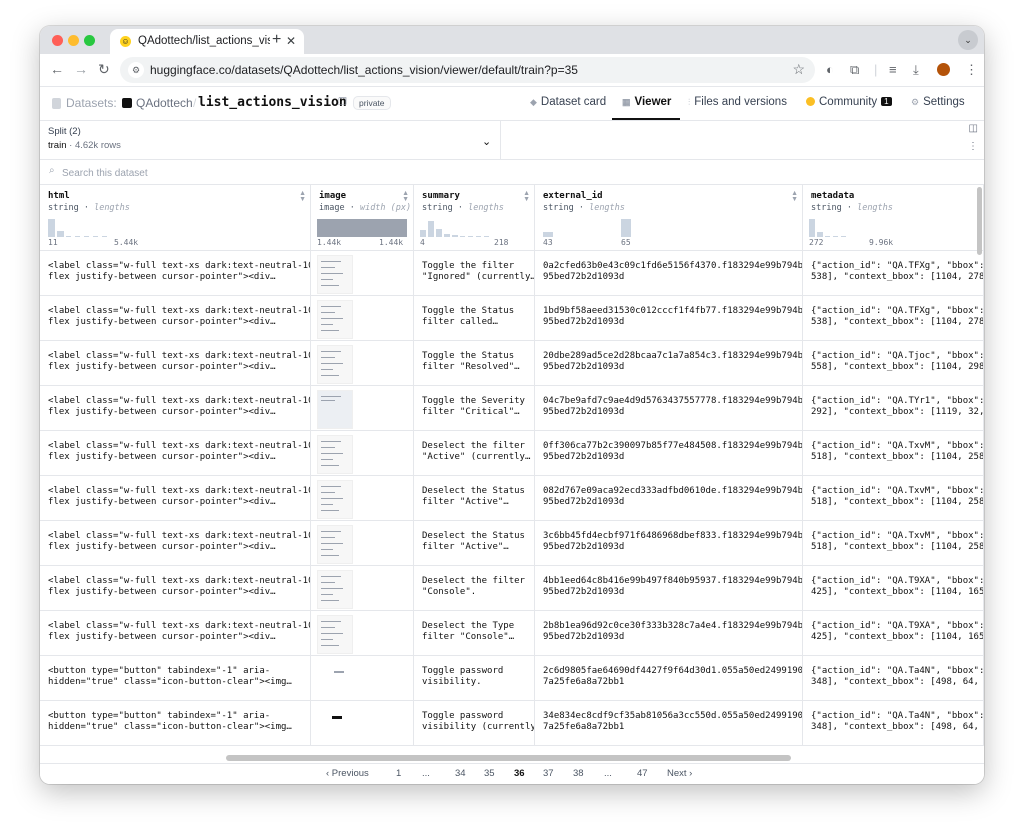  Describe the element at coordinates (347, 773) in the screenshot. I see `previous-page-button: ‹ Previous` at that location.